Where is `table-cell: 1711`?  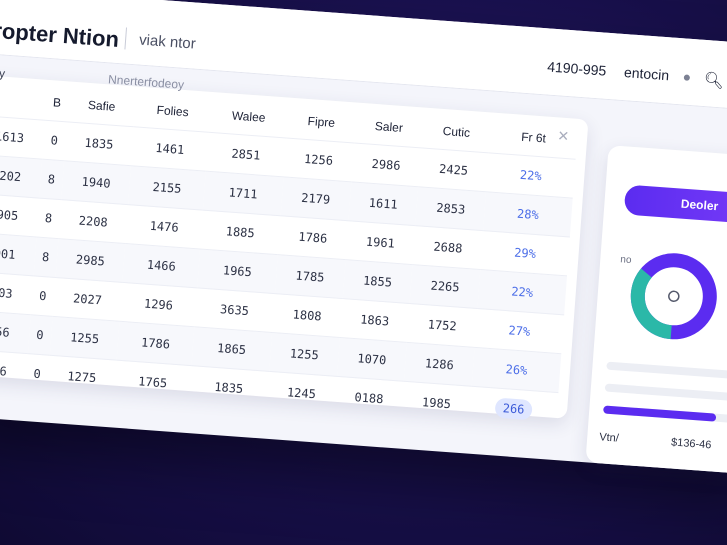
table-cell: 1711 is located at coordinates (243, 193).